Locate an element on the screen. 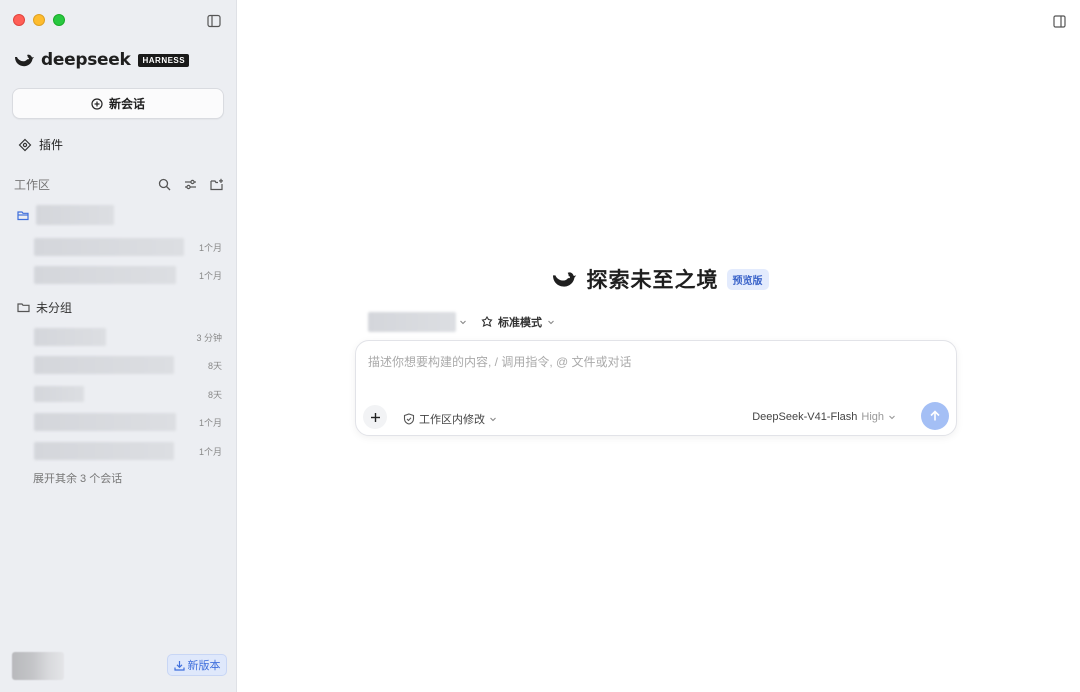  plugin-icon is located at coordinates (25, 144).